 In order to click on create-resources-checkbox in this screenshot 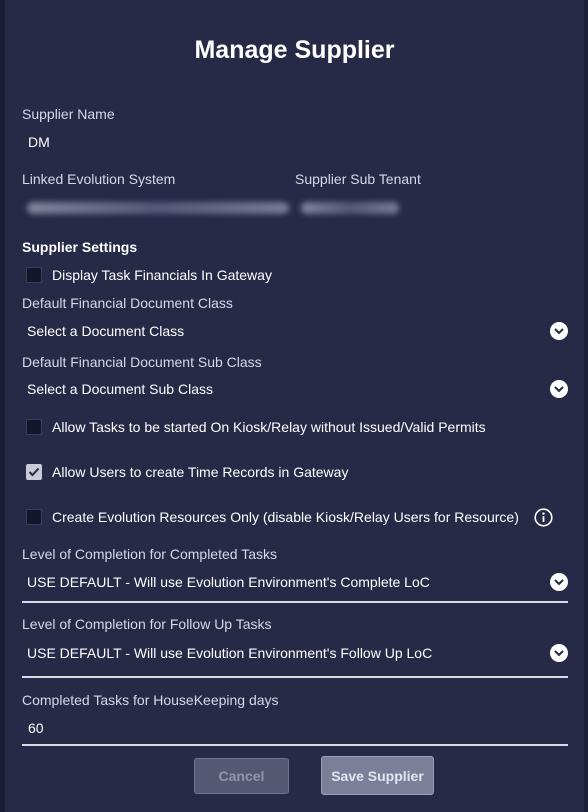, I will do `click(34, 517)`.